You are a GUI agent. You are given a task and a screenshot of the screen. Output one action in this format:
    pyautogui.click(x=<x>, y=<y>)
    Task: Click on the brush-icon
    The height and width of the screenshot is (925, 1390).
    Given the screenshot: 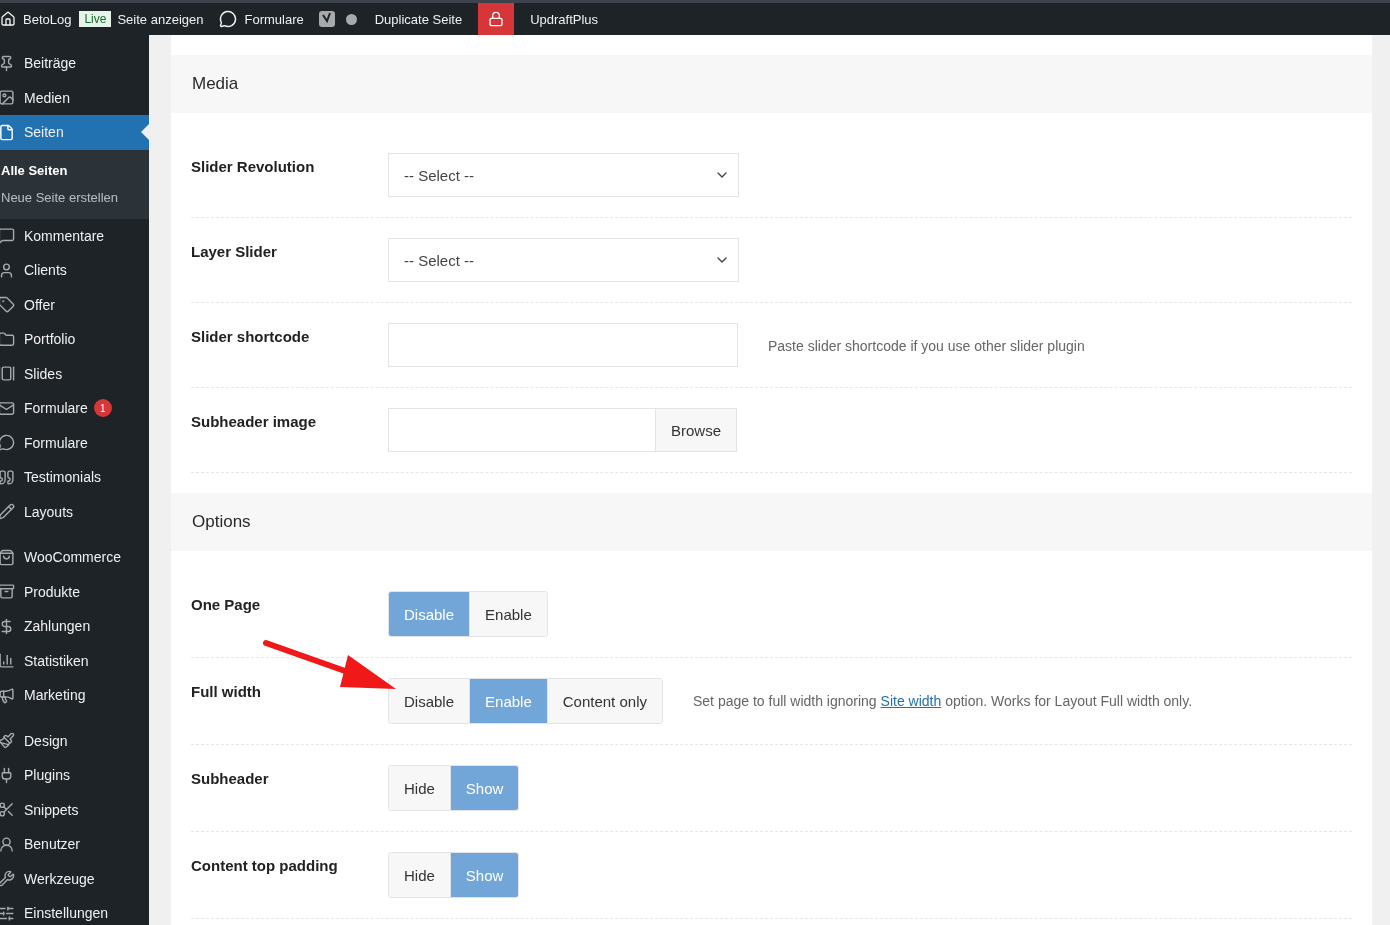 What is the action you would take?
    pyautogui.click(x=7, y=741)
    